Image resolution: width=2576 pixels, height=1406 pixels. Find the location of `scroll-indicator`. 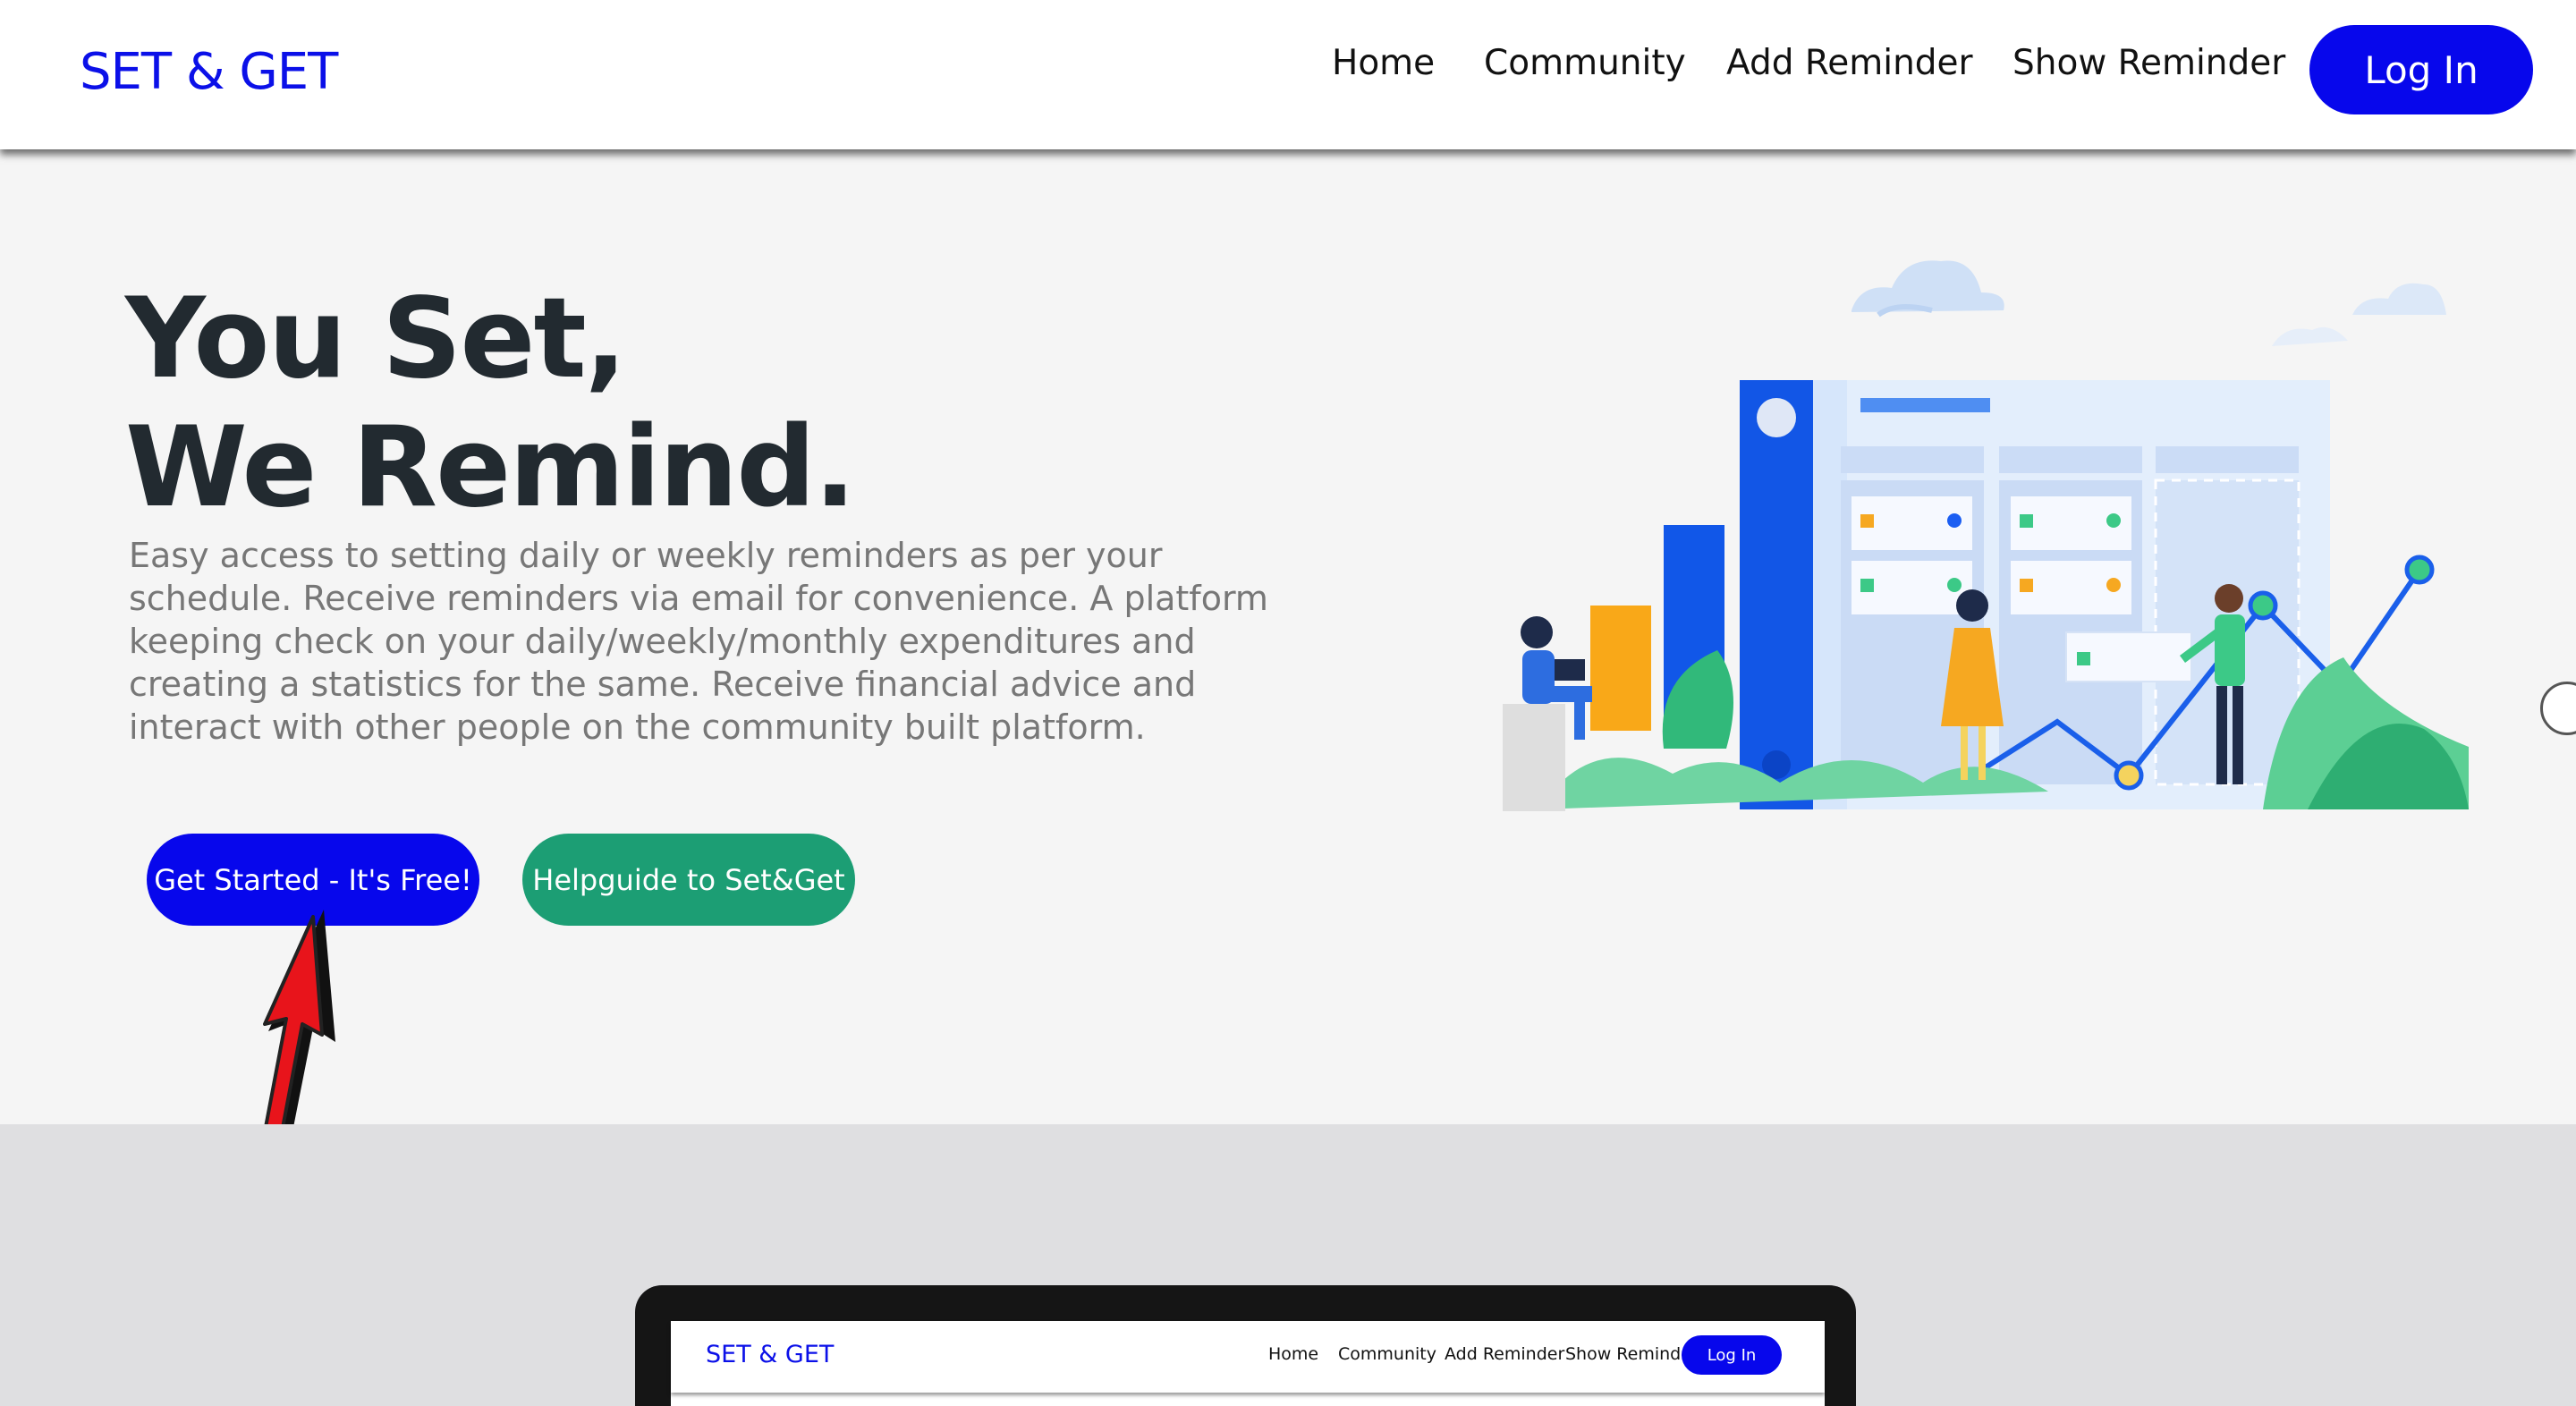

scroll-indicator is located at coordinates (2558, 709).